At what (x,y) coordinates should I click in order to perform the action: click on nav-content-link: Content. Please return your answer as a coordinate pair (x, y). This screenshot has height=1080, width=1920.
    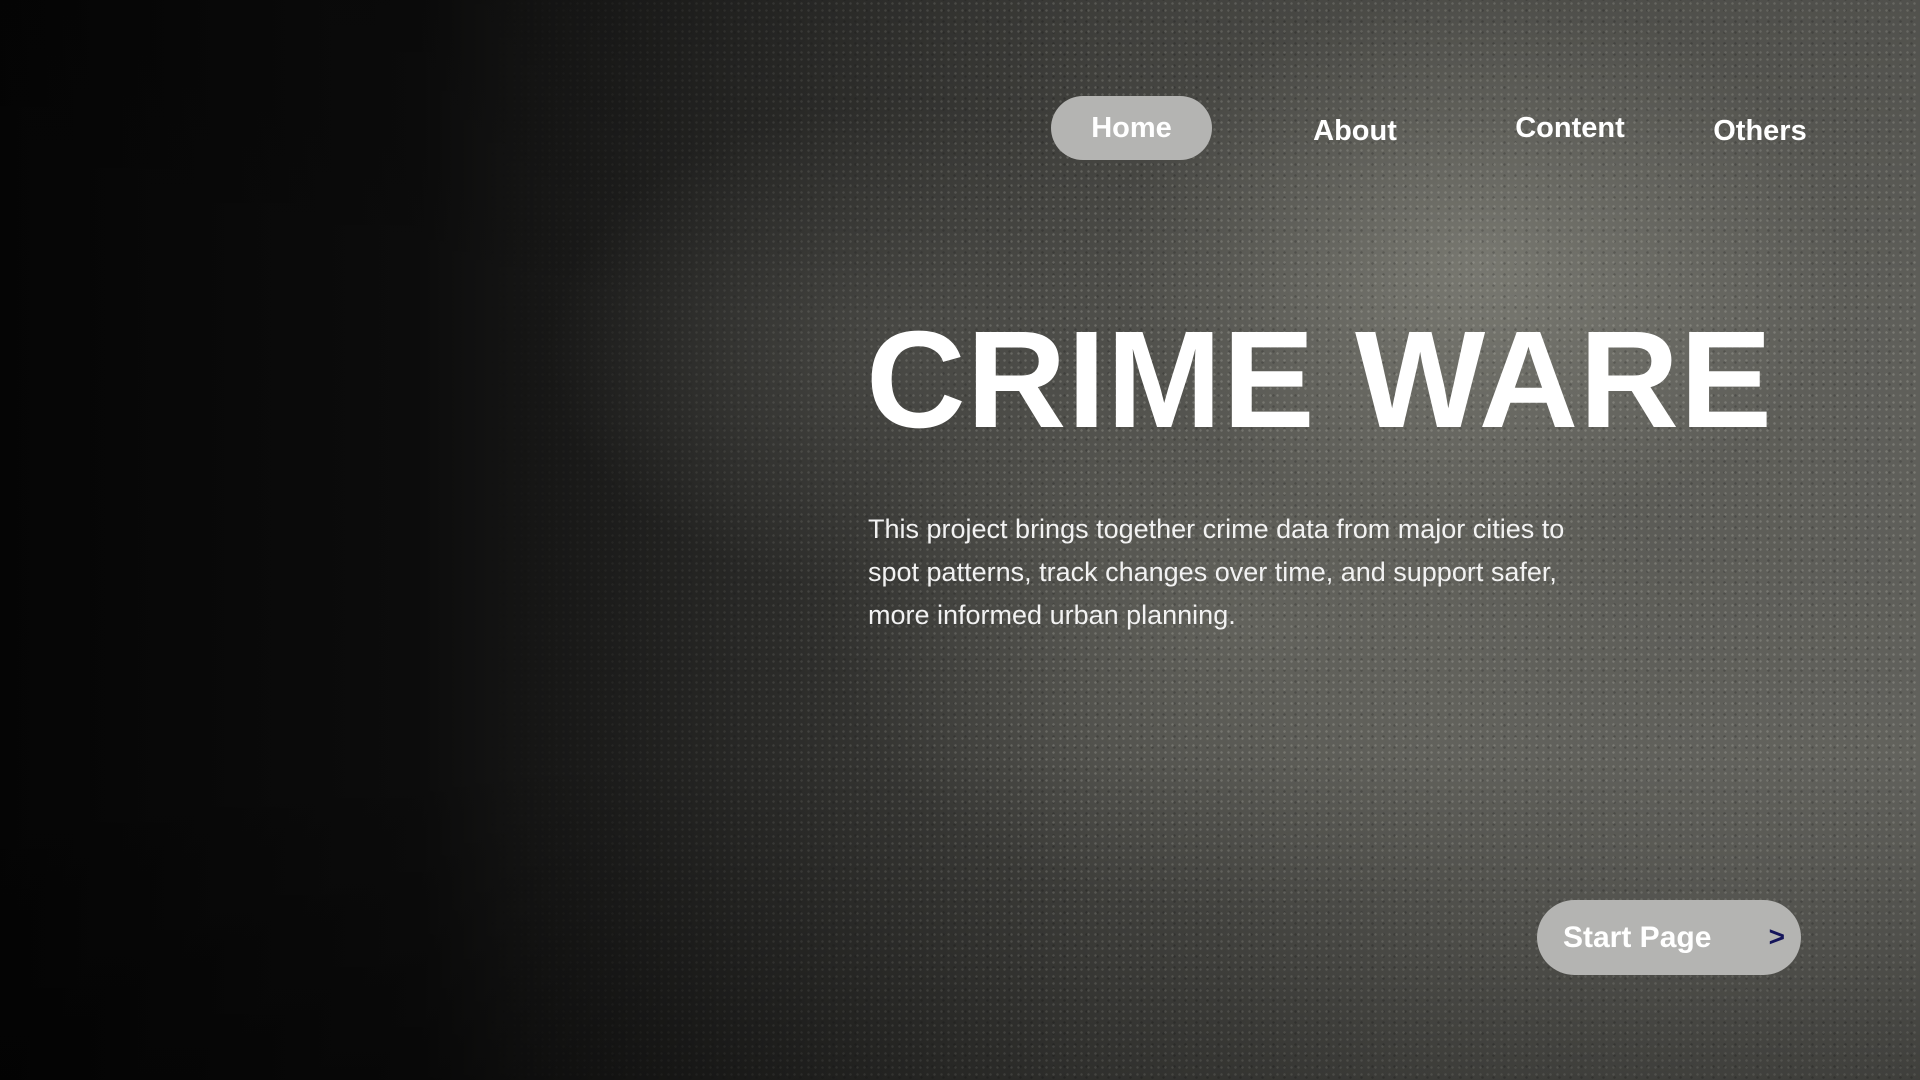
    Looking at the image, I should click on (1570, 128).